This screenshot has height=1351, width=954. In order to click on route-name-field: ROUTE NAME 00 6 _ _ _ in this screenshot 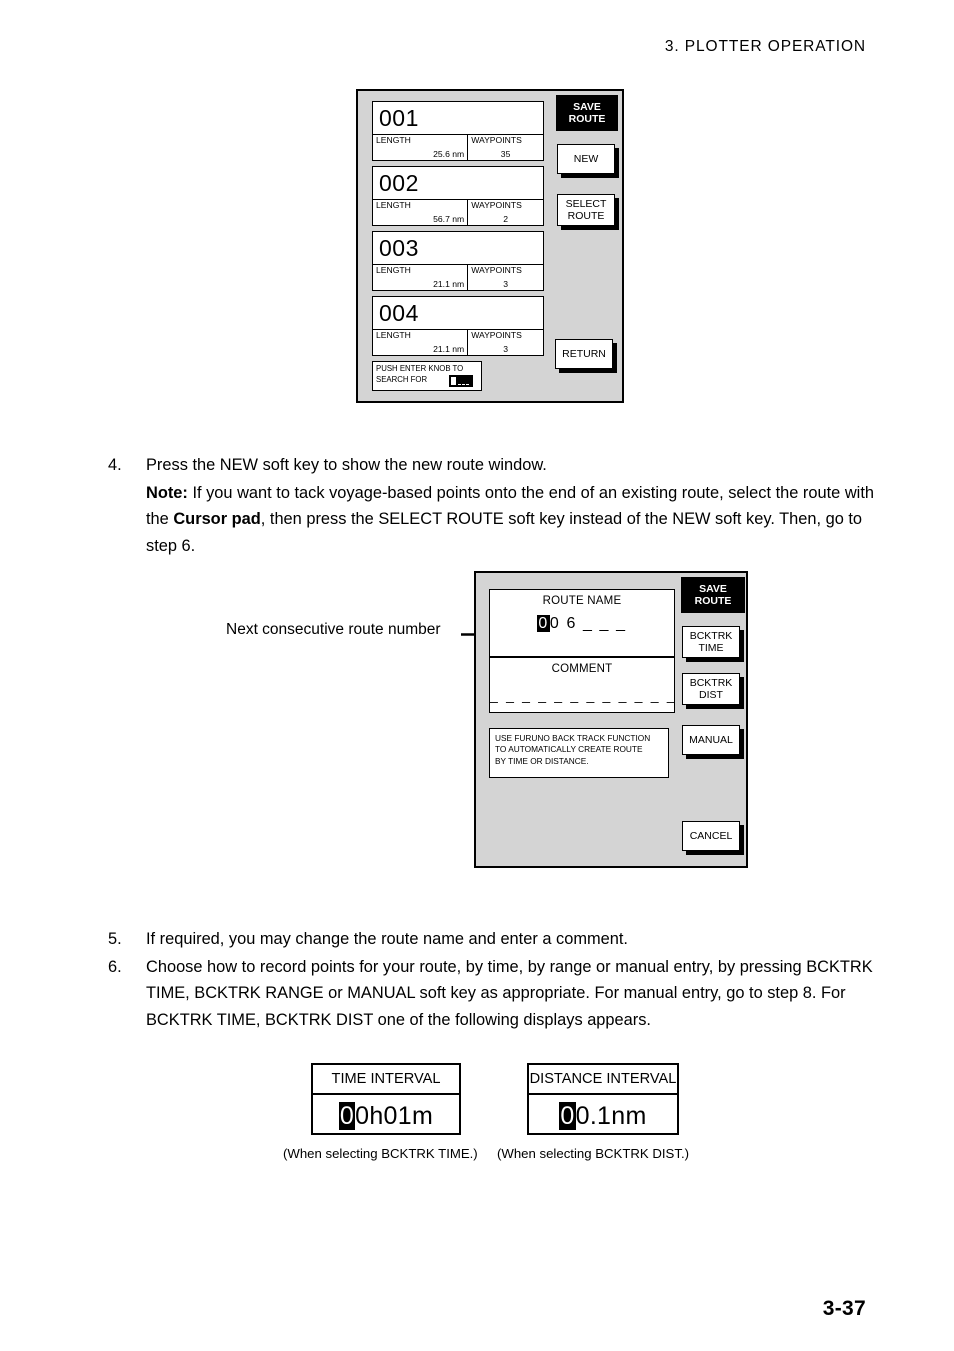, I will do `click(582, 623)`.